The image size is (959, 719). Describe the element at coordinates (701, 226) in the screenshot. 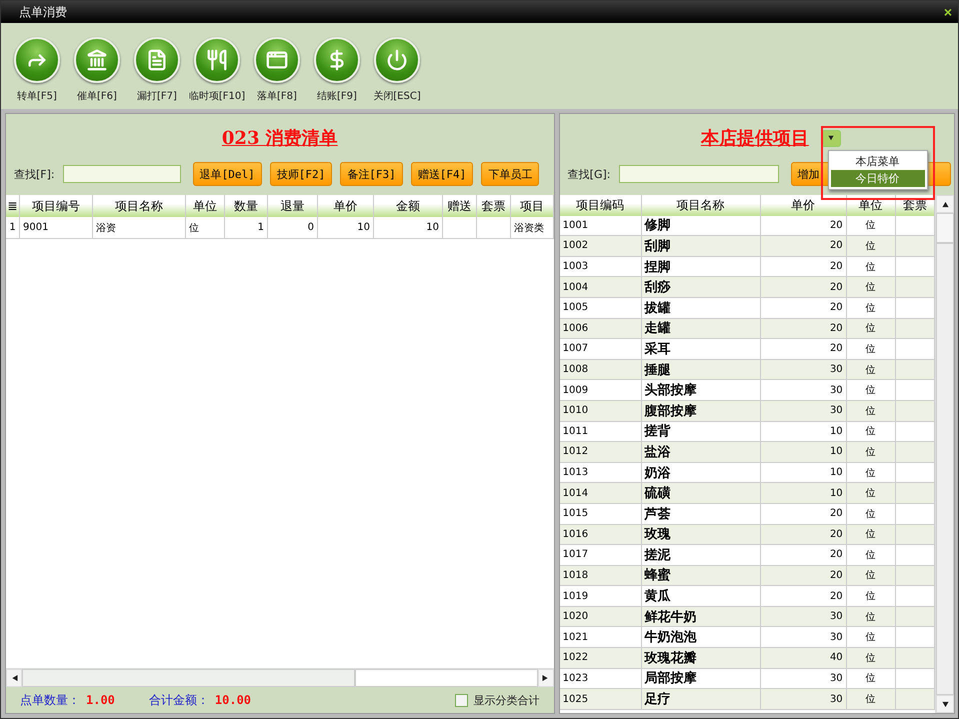

I see `table-cell: 修脚` at that location.